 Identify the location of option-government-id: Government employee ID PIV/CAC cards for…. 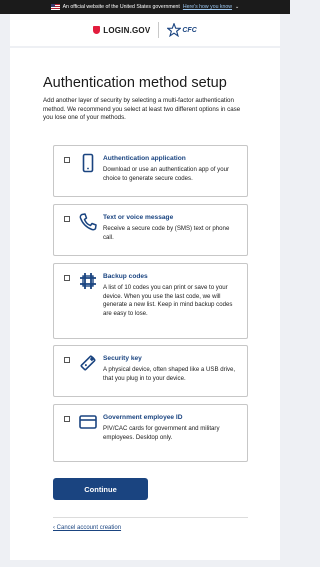
(150, 433).